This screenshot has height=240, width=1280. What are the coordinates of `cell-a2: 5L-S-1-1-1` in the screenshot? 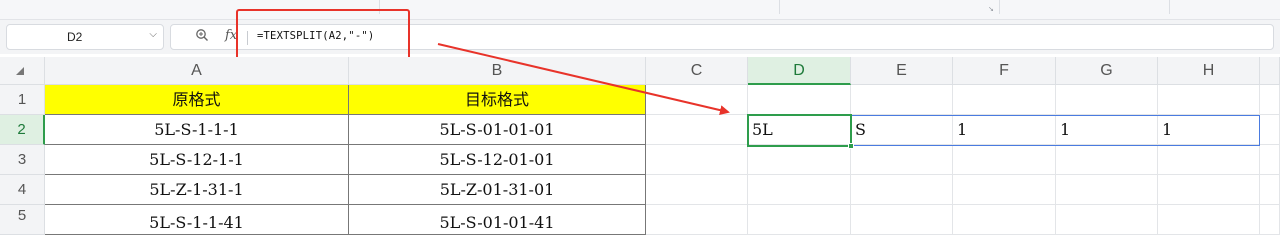 It's located at (197, 130).